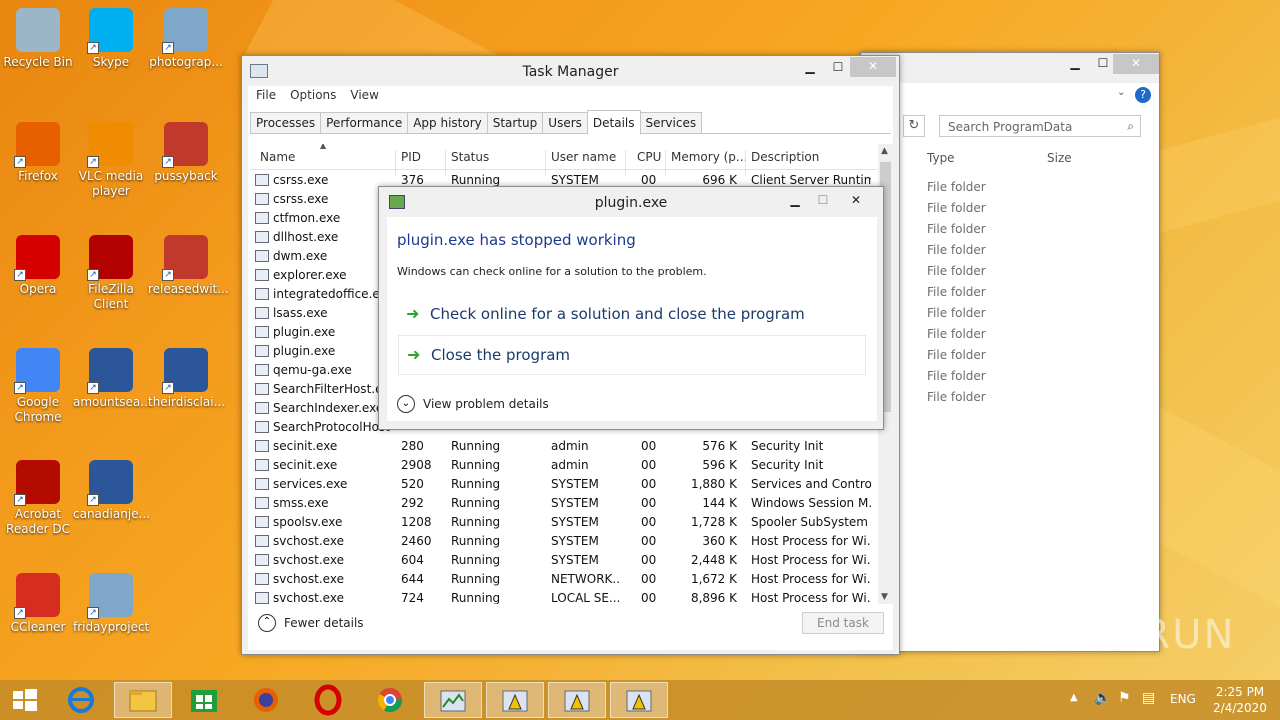  I want to click on volume-icon: 🔈, so click(1102, 698).